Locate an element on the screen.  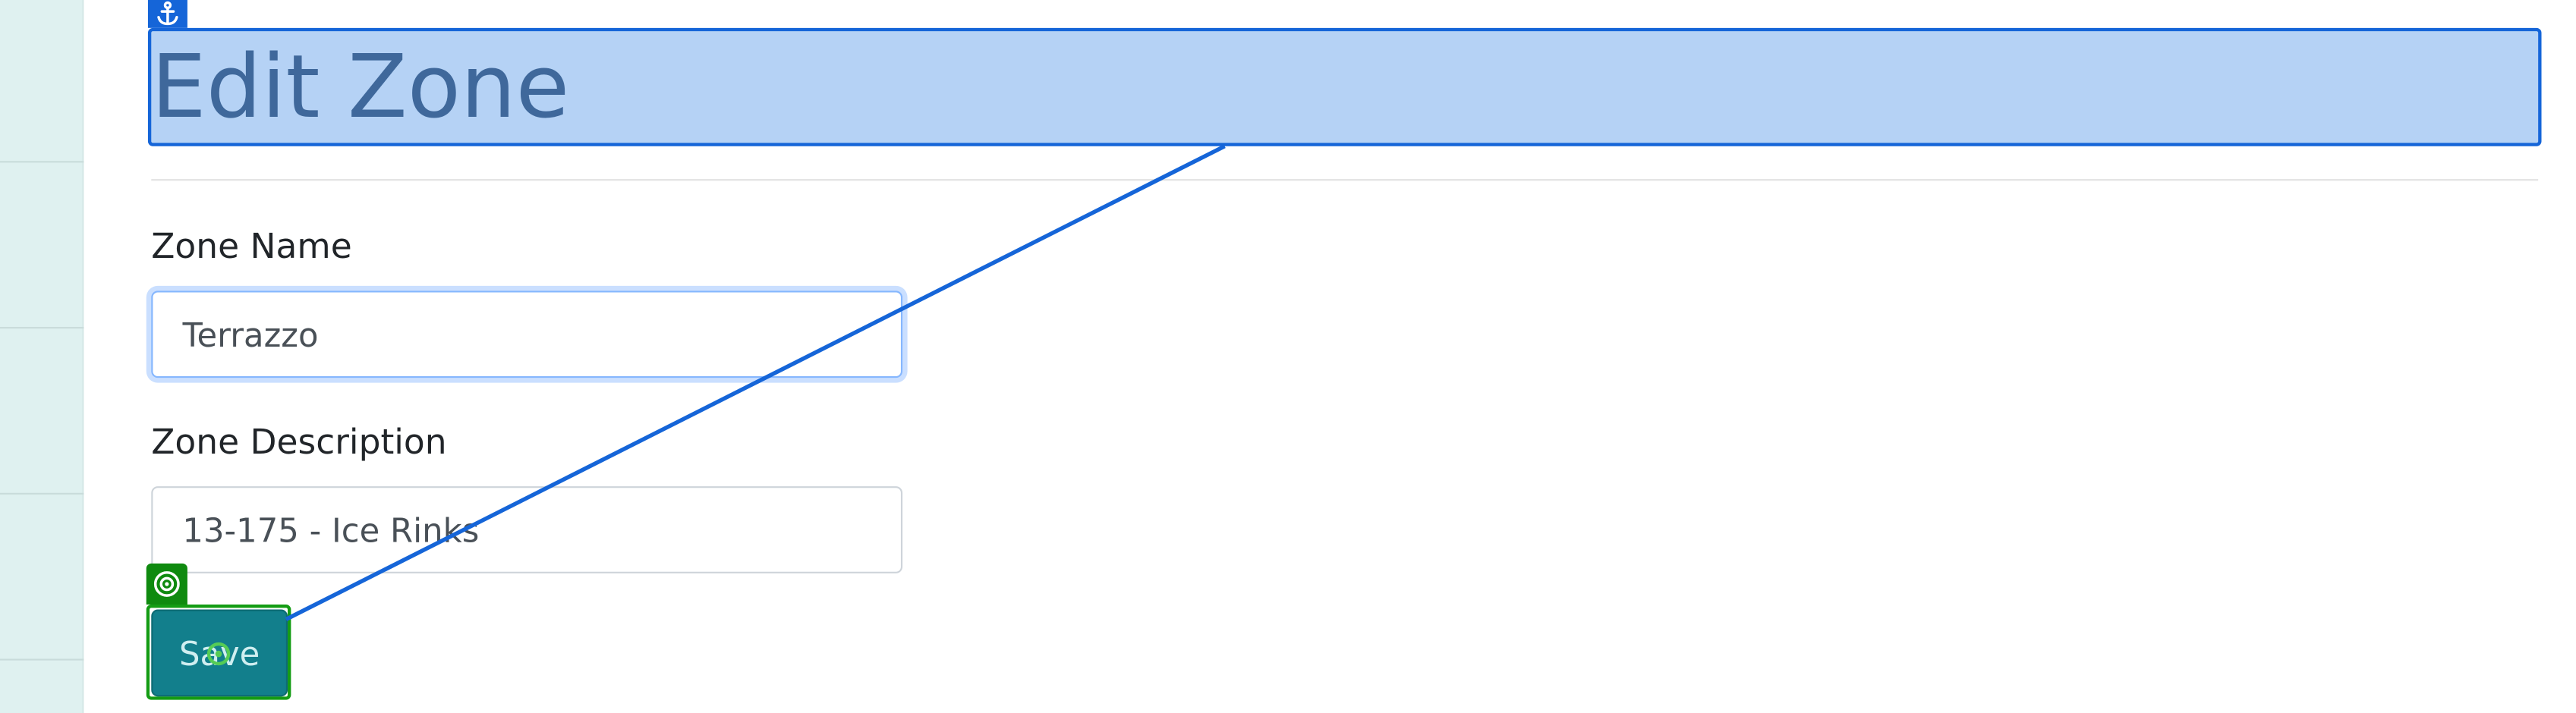
zone-name-input is located at coordinates (527, 334).